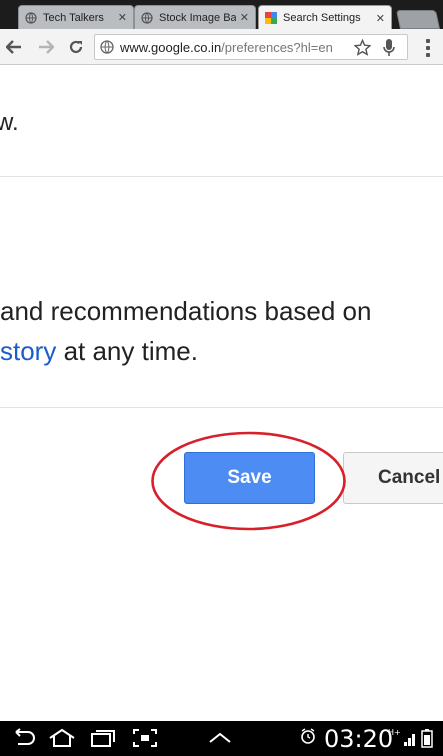  What do you see at coordinates (249, 478) in the screenshot?
I see `save-button: Save` at bounding box center [249, 478].